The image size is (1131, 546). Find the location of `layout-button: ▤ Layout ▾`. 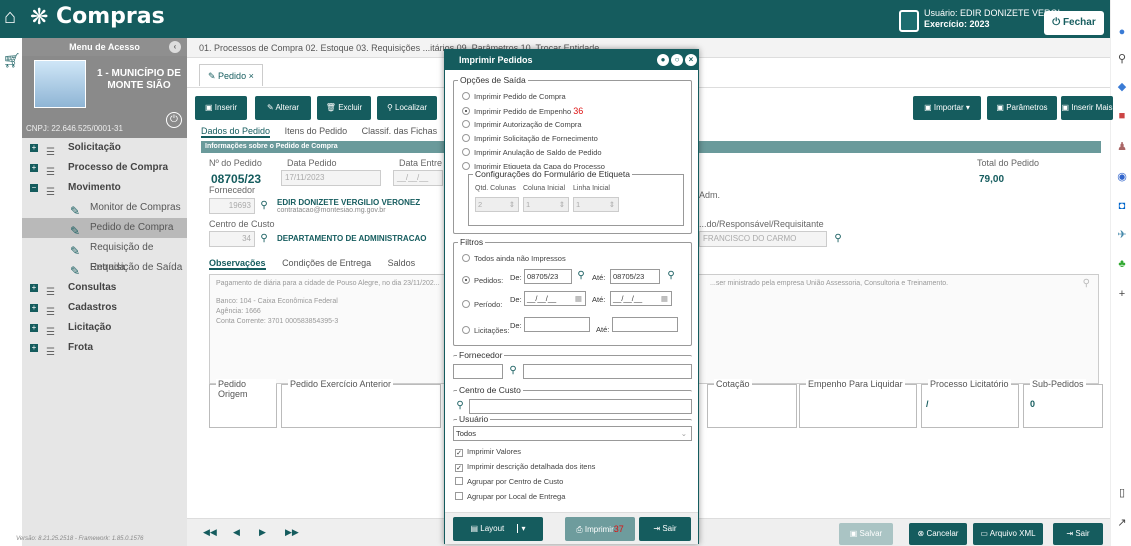

layout-button: ▤ Layout ▾ is located at coordinates (498, 529).